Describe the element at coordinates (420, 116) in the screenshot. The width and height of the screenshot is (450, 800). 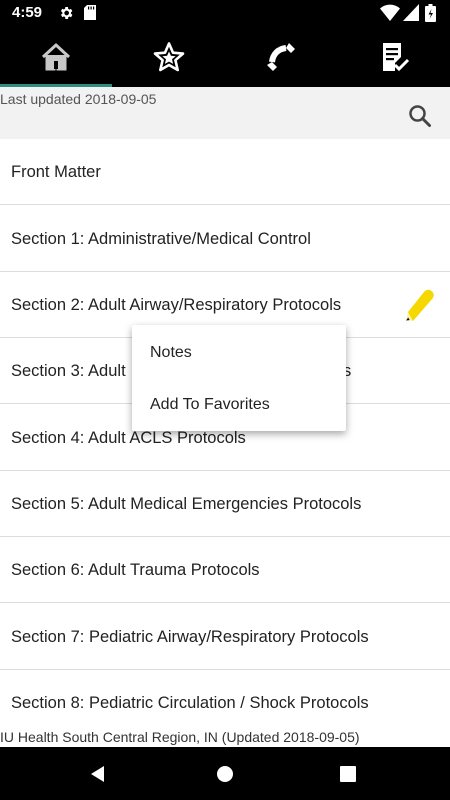
I see `search-icon` at that location.